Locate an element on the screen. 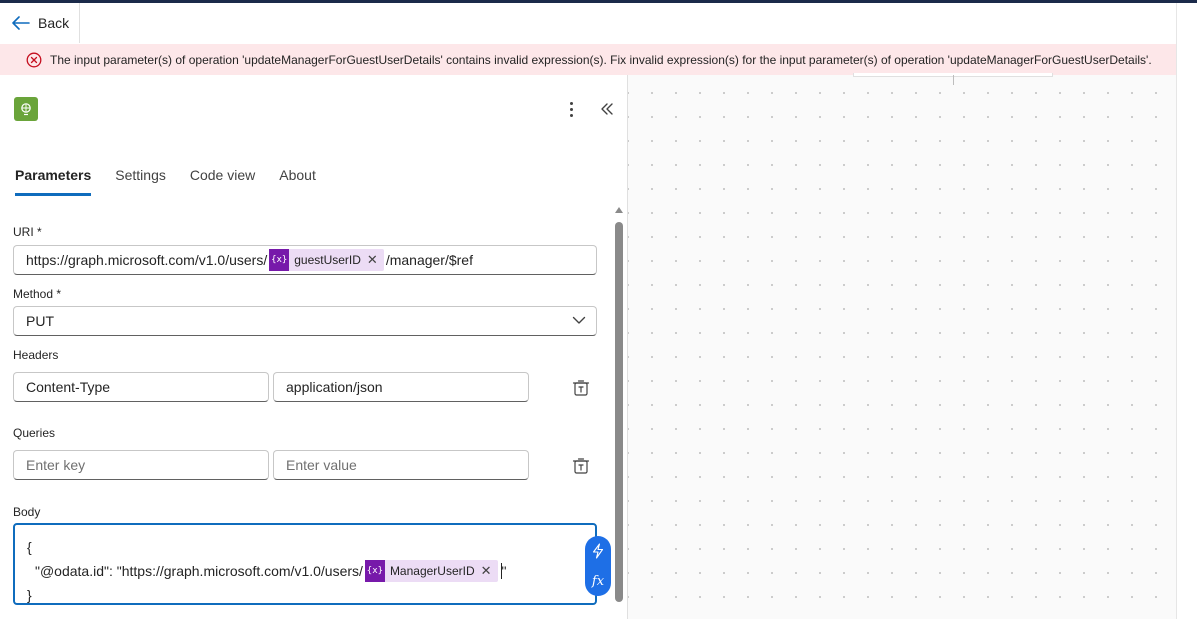 The width and height of the screenshot is (1197, 619). query-value-placeholder: Enter value is located at coordinates (321, 465).